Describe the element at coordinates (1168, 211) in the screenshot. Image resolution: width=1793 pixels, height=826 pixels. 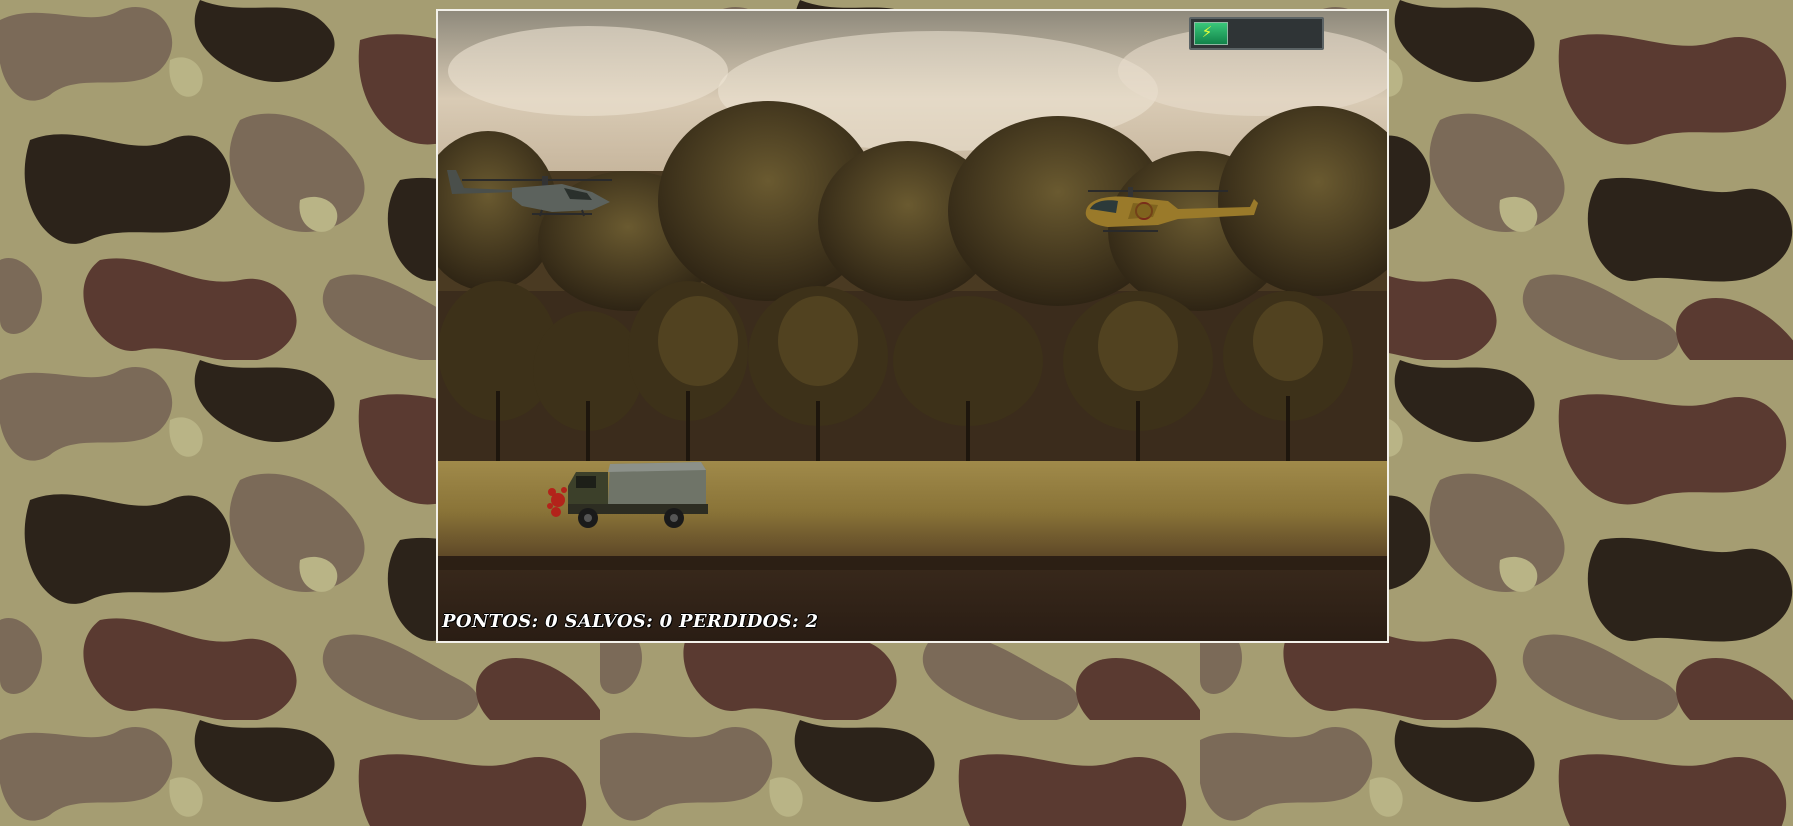
I see `enemy-helicopter` at that location.